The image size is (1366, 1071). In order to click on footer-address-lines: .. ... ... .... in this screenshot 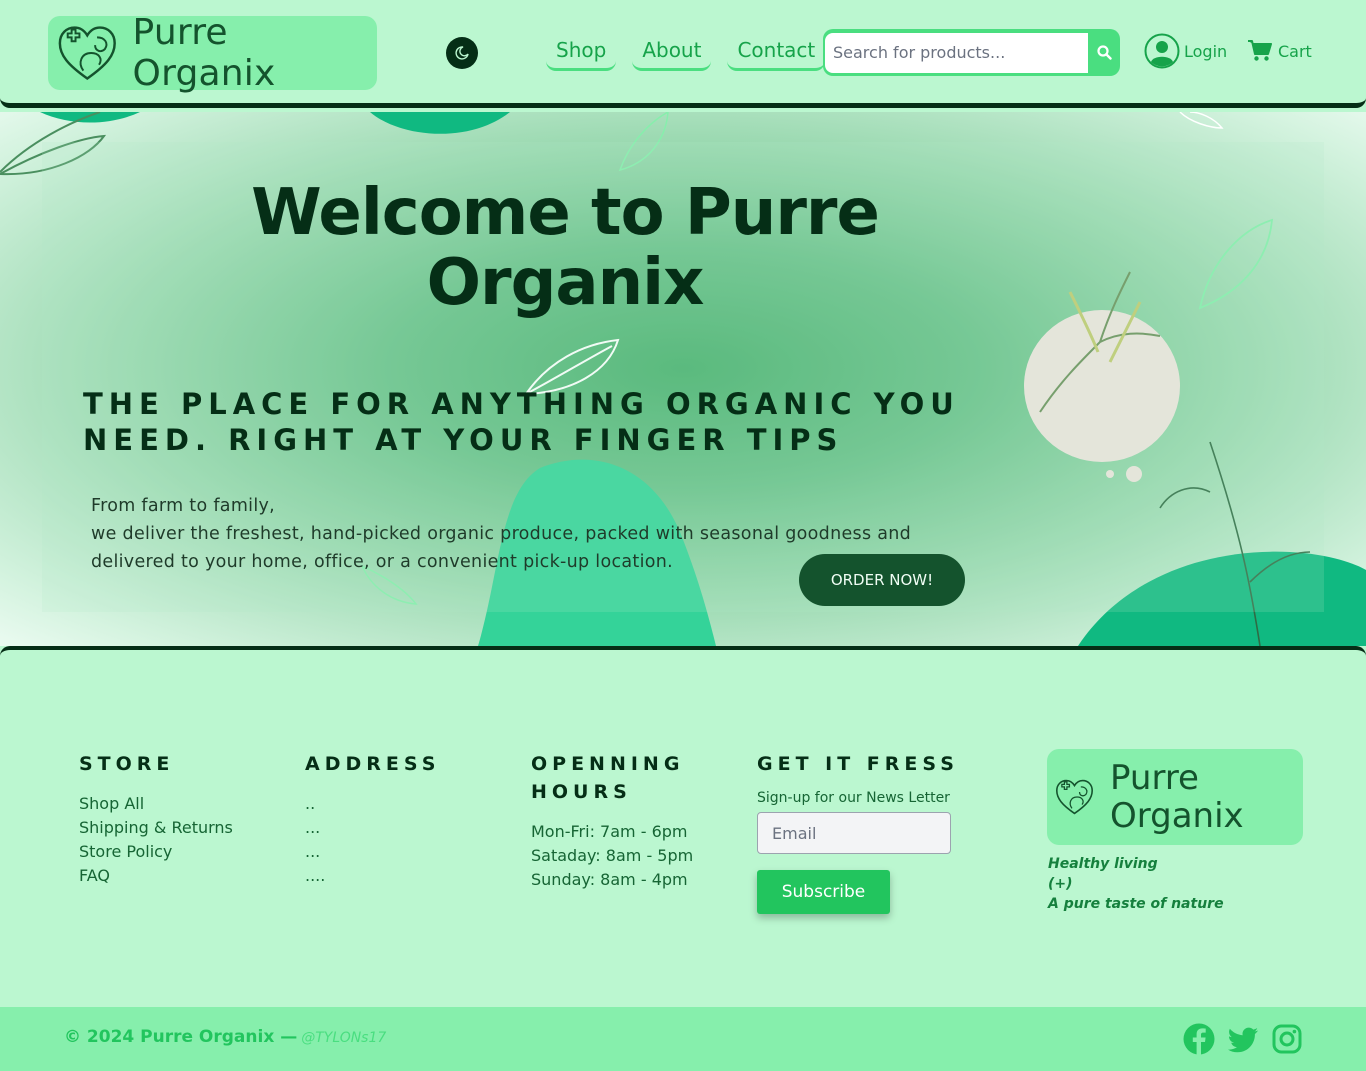, I will do `click(372, 840)`.